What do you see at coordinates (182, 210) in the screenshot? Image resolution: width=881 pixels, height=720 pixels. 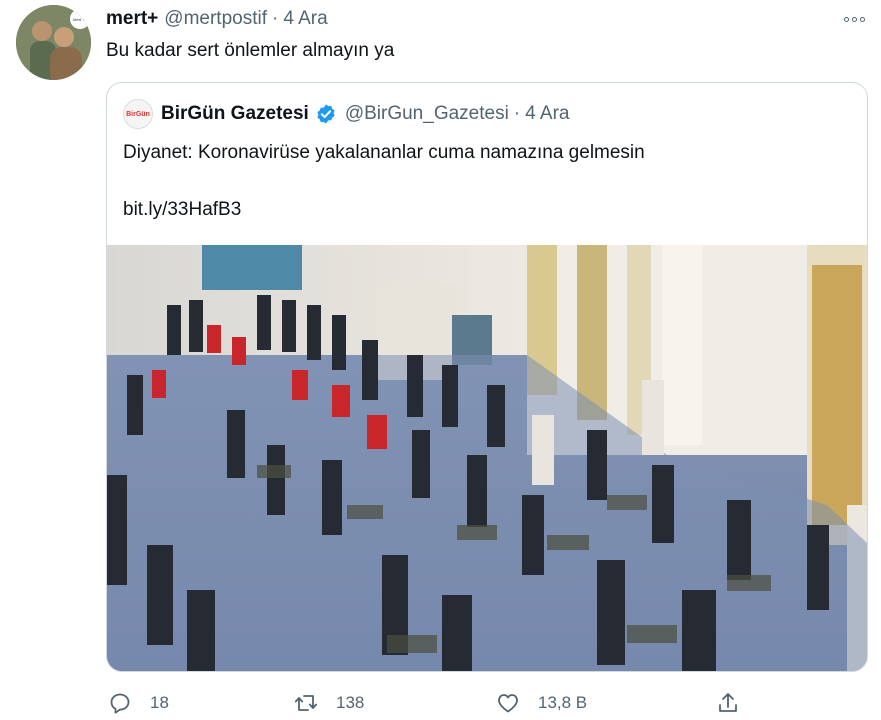 I see `quoted-tweet-link: bit.ly/33HafB3` at bounding box center [182, 210].